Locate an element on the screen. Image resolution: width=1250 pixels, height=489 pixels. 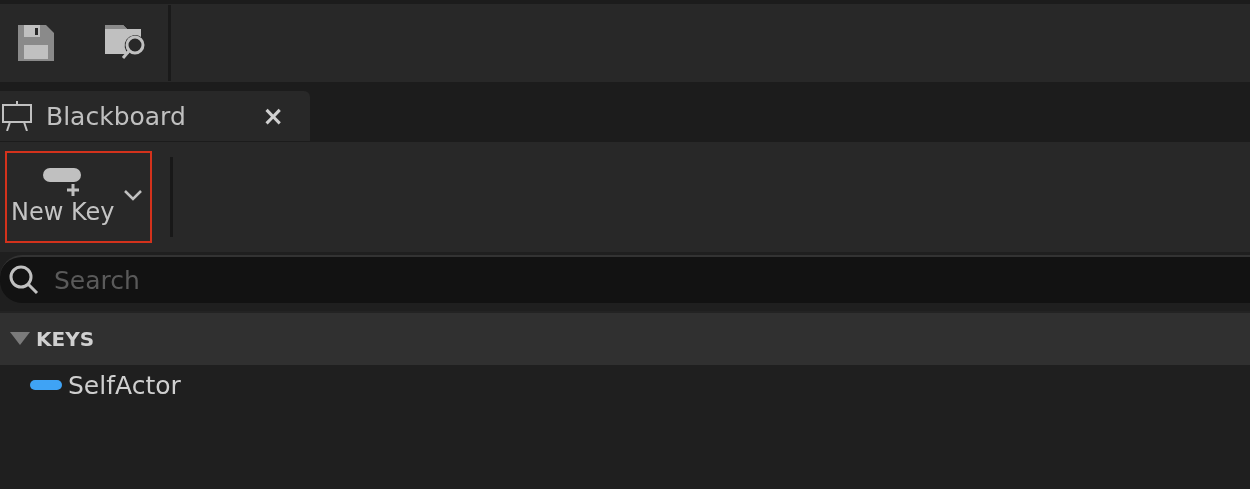
search-box: Search is located at coordinates (625, 279).